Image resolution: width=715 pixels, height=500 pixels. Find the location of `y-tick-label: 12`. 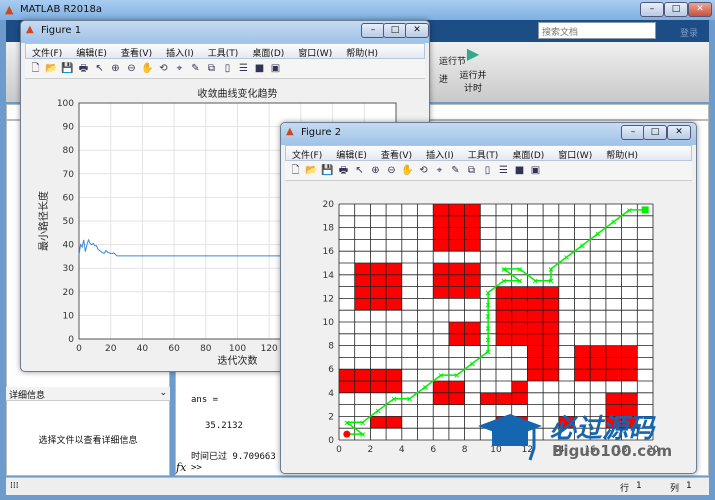

y-tick-label: 12 is located at coordinates (328, 299).